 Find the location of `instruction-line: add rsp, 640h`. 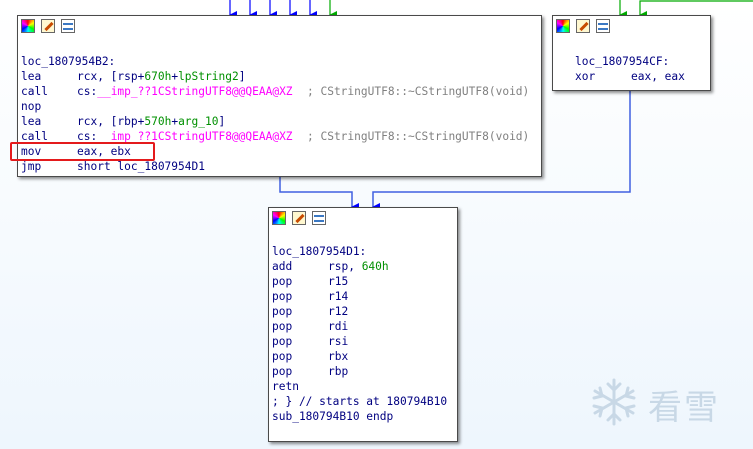

instruction-line: add rsp, 640h is located at coordinates (363, 266).